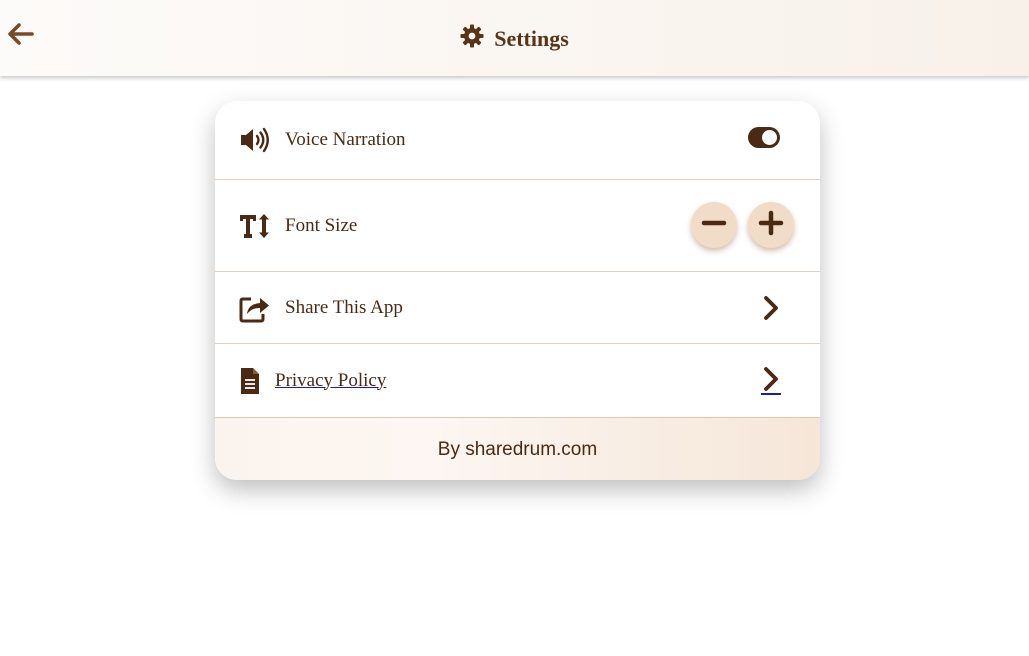 Image resolution: width=1029 pixels, height=656 pixels. Describe the element at coordinates (345, 139) in the screenshot. I see `voice-narration-label: Voice Narration` at that location.